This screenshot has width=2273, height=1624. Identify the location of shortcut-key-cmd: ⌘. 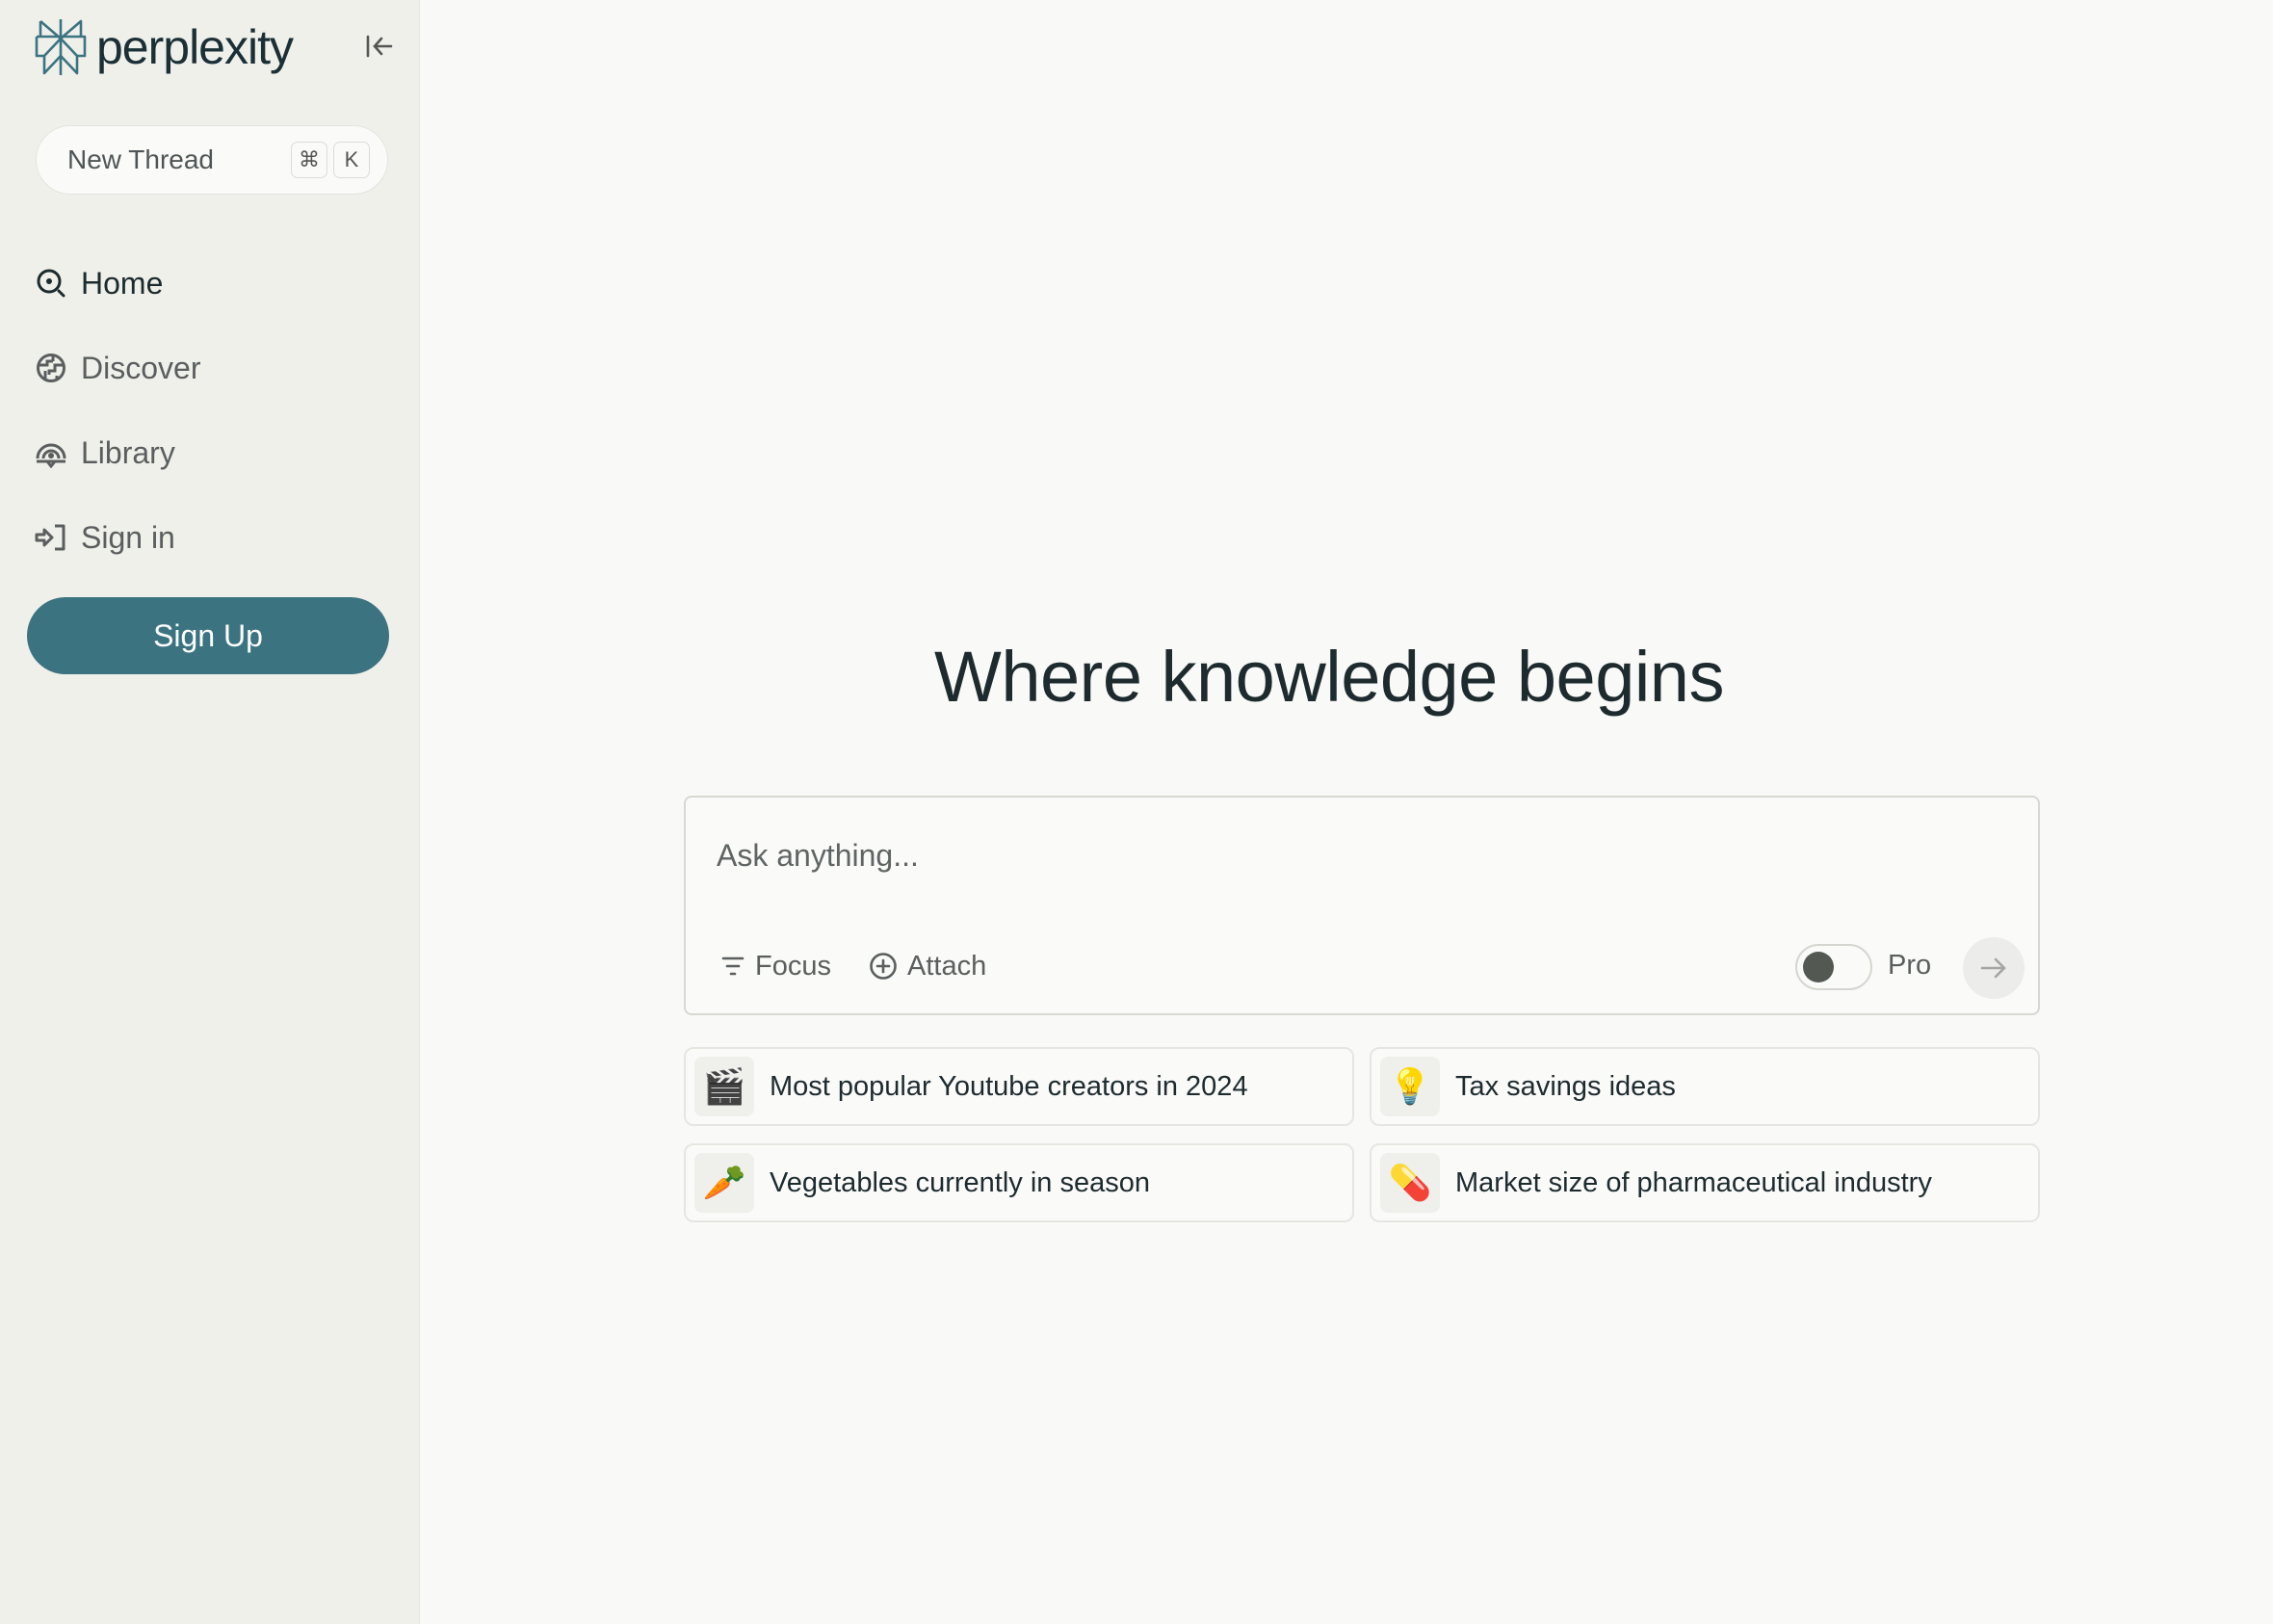
(309, 160).